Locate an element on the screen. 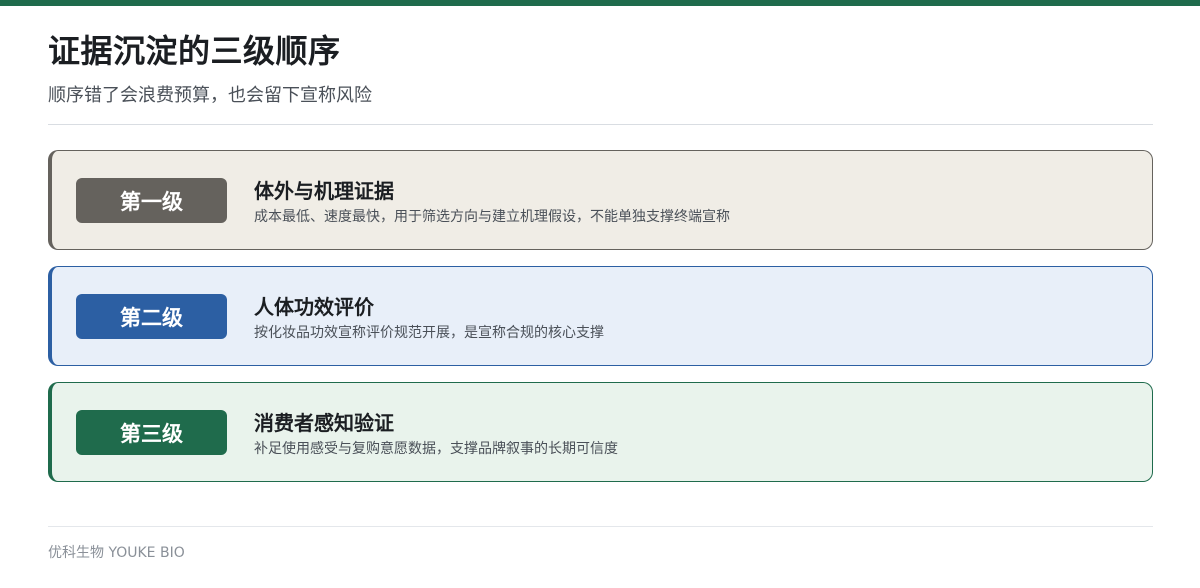 The width and height of the screenshot is (1200, 588). level-title: 消费者感知验证 is located at coordinates (324, 423).